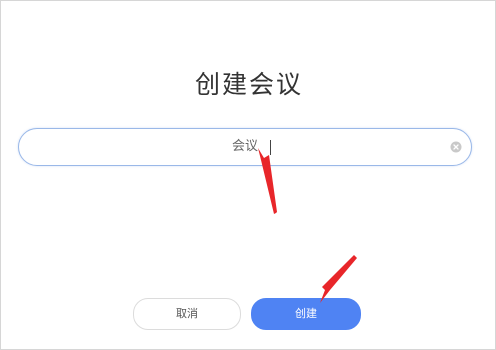 The height and width of the screenshot is (350, 496). I want to click on annotation-arrow-to-input, so click(267, 181).